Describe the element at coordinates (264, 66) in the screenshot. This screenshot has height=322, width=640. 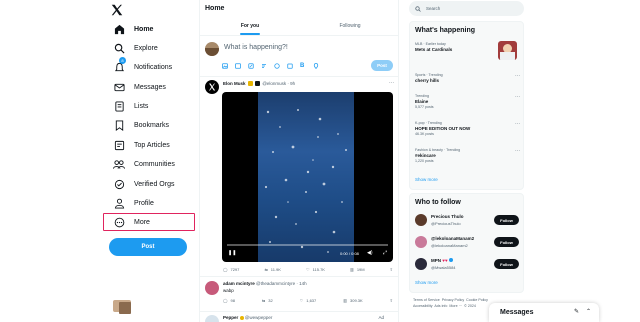
I see `poll-icon` at that location.